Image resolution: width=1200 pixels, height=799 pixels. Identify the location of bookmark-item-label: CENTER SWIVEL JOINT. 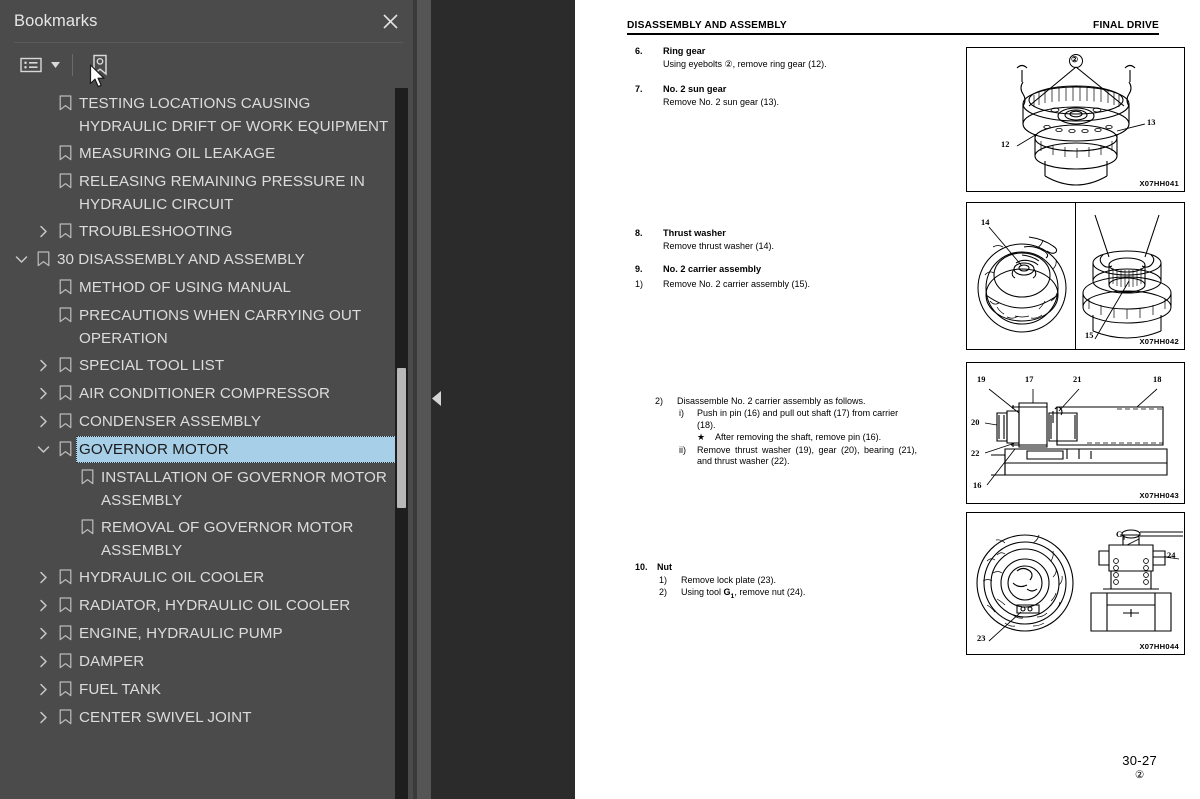
(165, 717).